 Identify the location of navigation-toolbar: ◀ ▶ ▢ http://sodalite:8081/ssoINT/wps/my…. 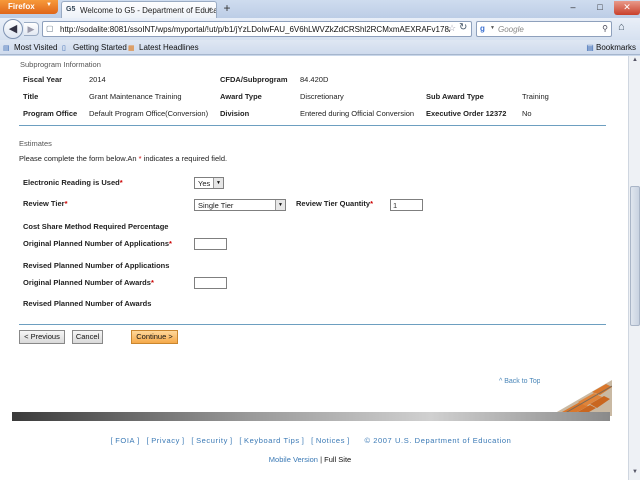
(320, 29).